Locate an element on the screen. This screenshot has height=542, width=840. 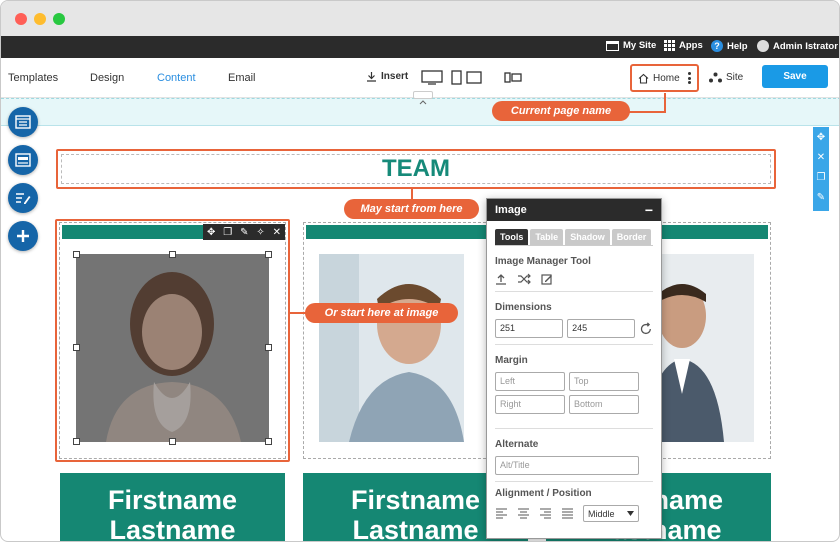
team-title-block: TEAM is located at coordinates (416, 169).